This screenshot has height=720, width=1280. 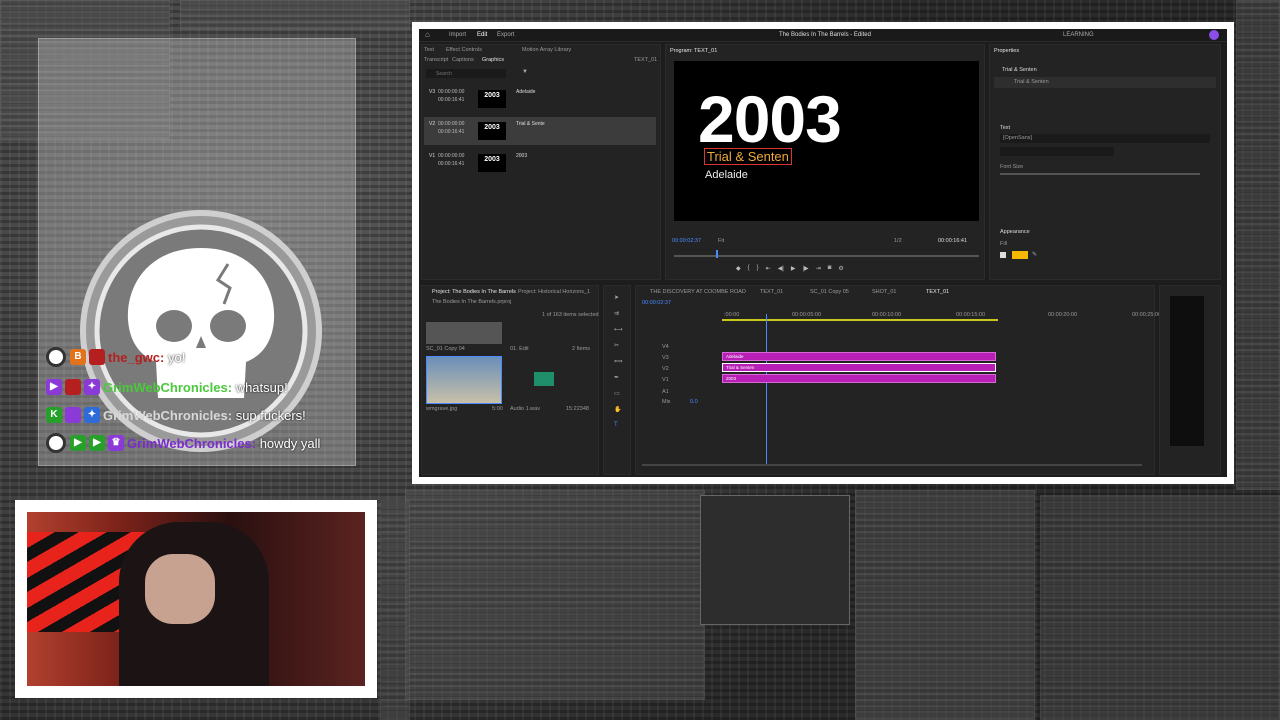 I want to click on track-select-icon: ⇉, so click(x=616, y=313).